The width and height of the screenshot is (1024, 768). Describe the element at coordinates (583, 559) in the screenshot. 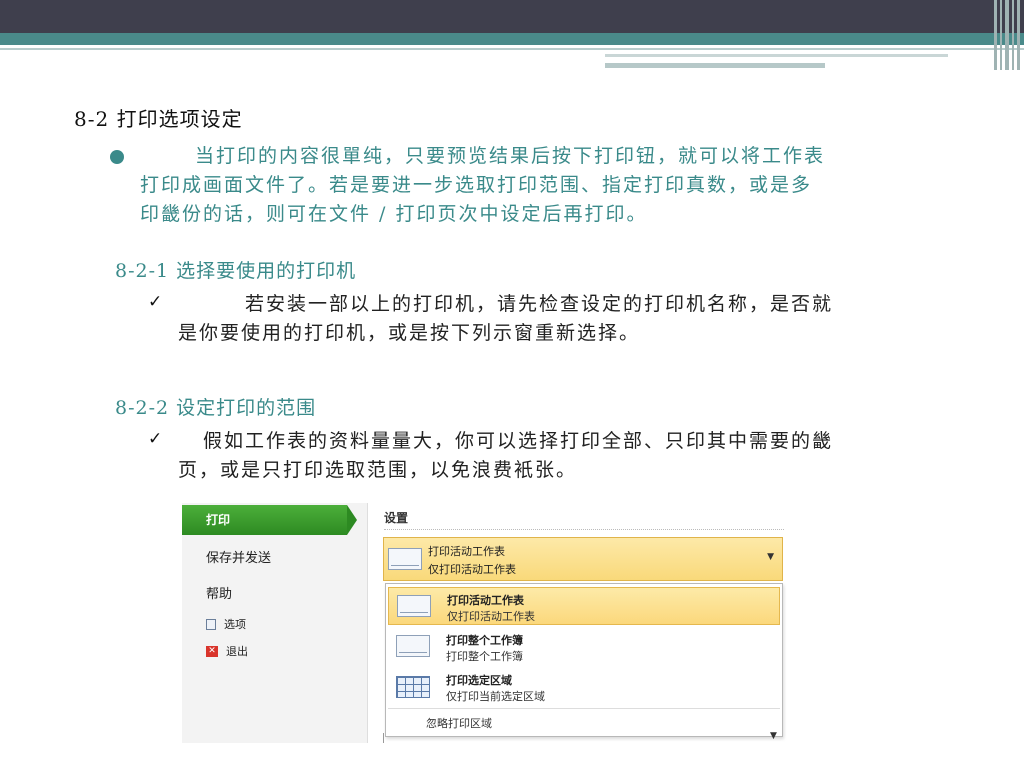

I see `print-scope-dropdown: 打印活动工作表 仅打印活动工作表 ▼` at that location.